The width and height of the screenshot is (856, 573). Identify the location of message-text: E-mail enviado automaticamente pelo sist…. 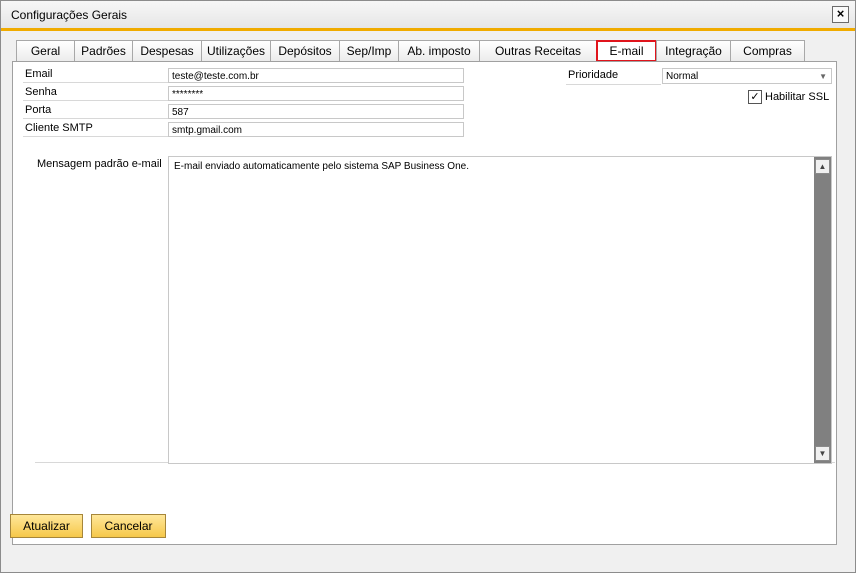
(321, 166).